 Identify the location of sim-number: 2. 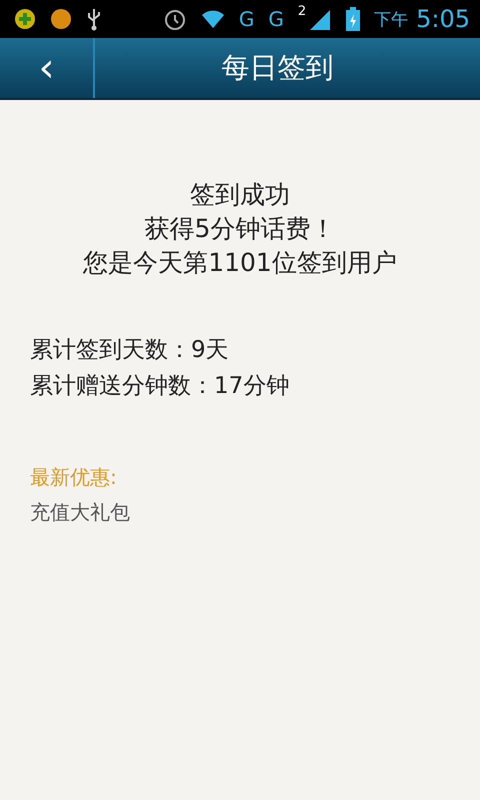
(302, 11).